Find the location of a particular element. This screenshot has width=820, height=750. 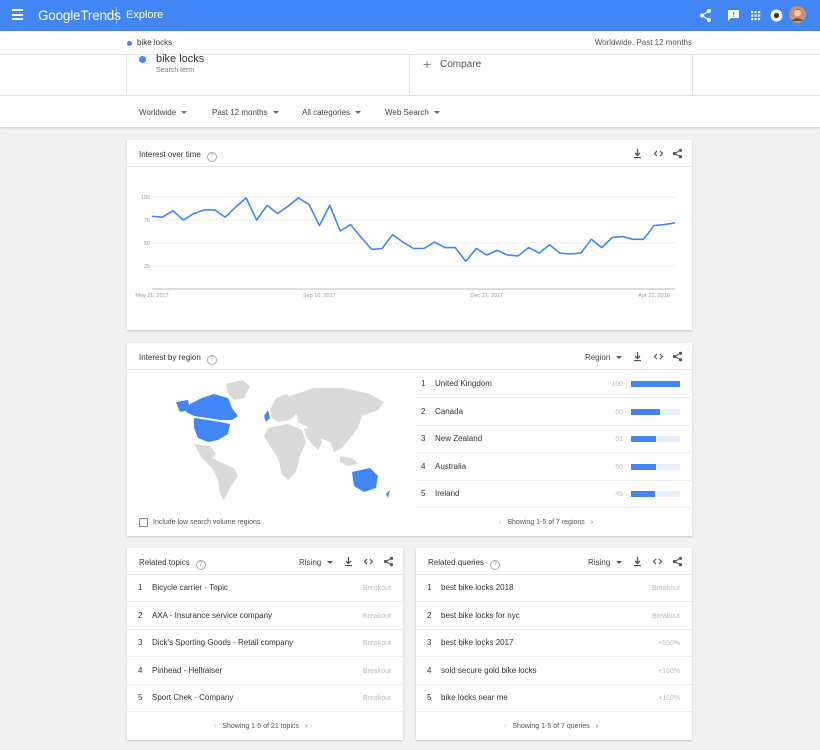

series-line is located at coordinates (413, 230).